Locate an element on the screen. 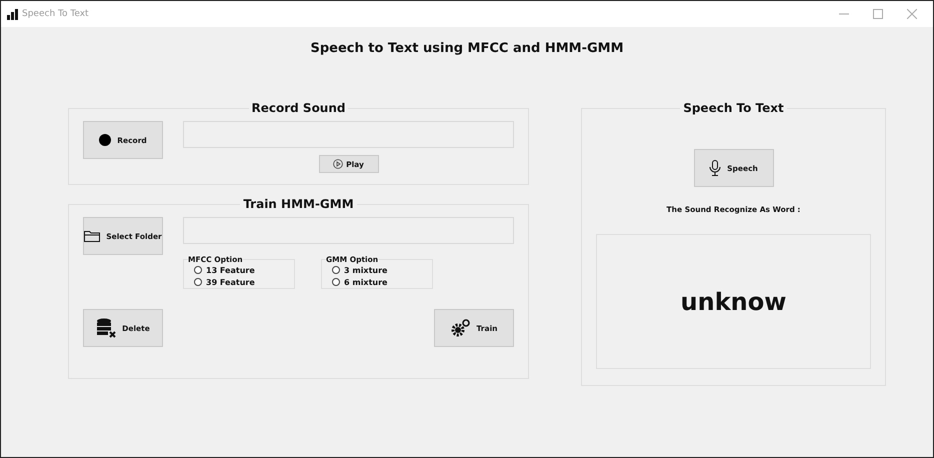 The height and width of the screenshot is (458, 934). database-delete-icon is located at coordinates (106, 328).